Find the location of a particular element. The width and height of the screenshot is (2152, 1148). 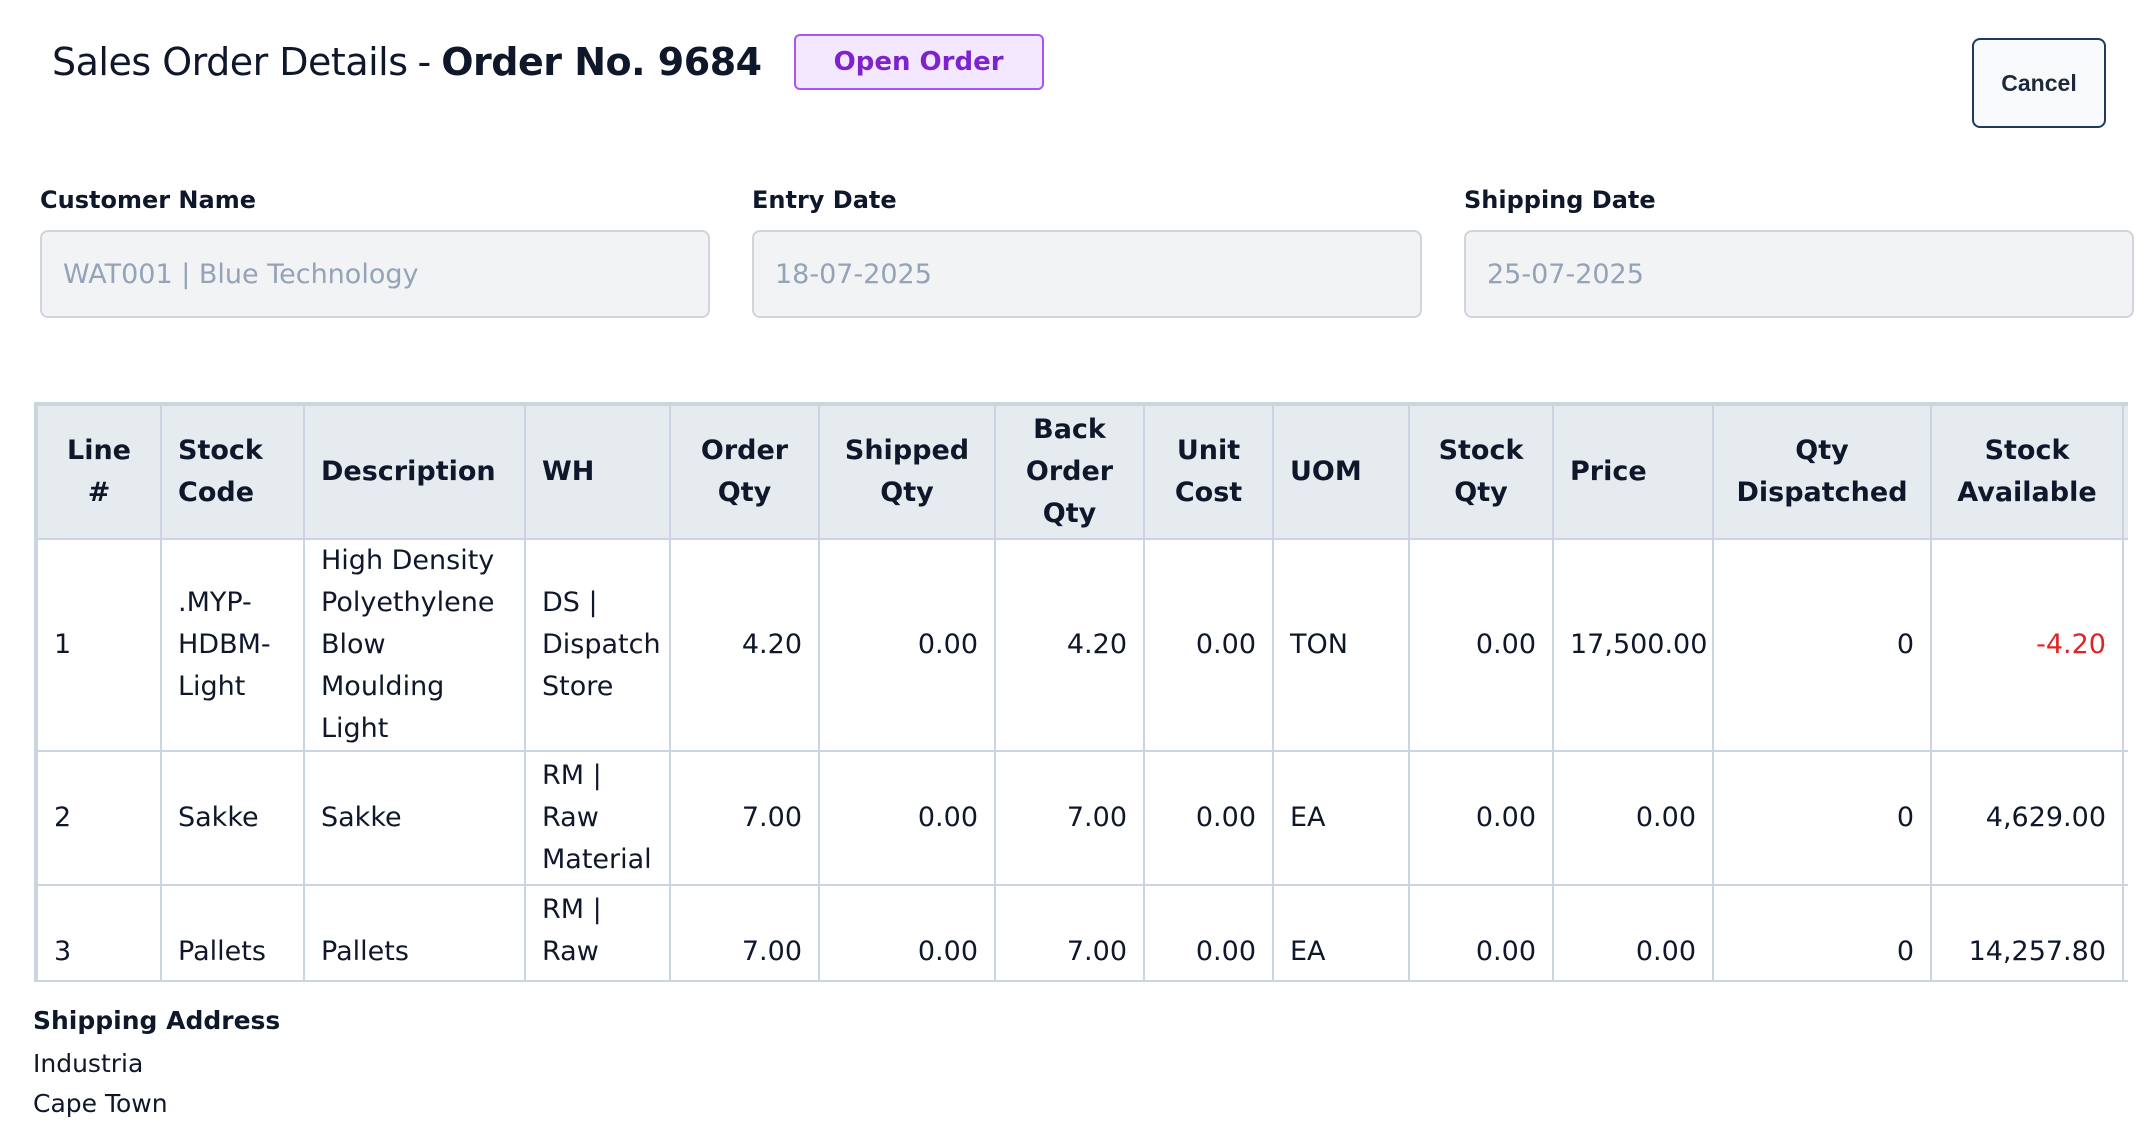

col-header-unit-cost: Unit Cost is located at coordinates (1208, 472).